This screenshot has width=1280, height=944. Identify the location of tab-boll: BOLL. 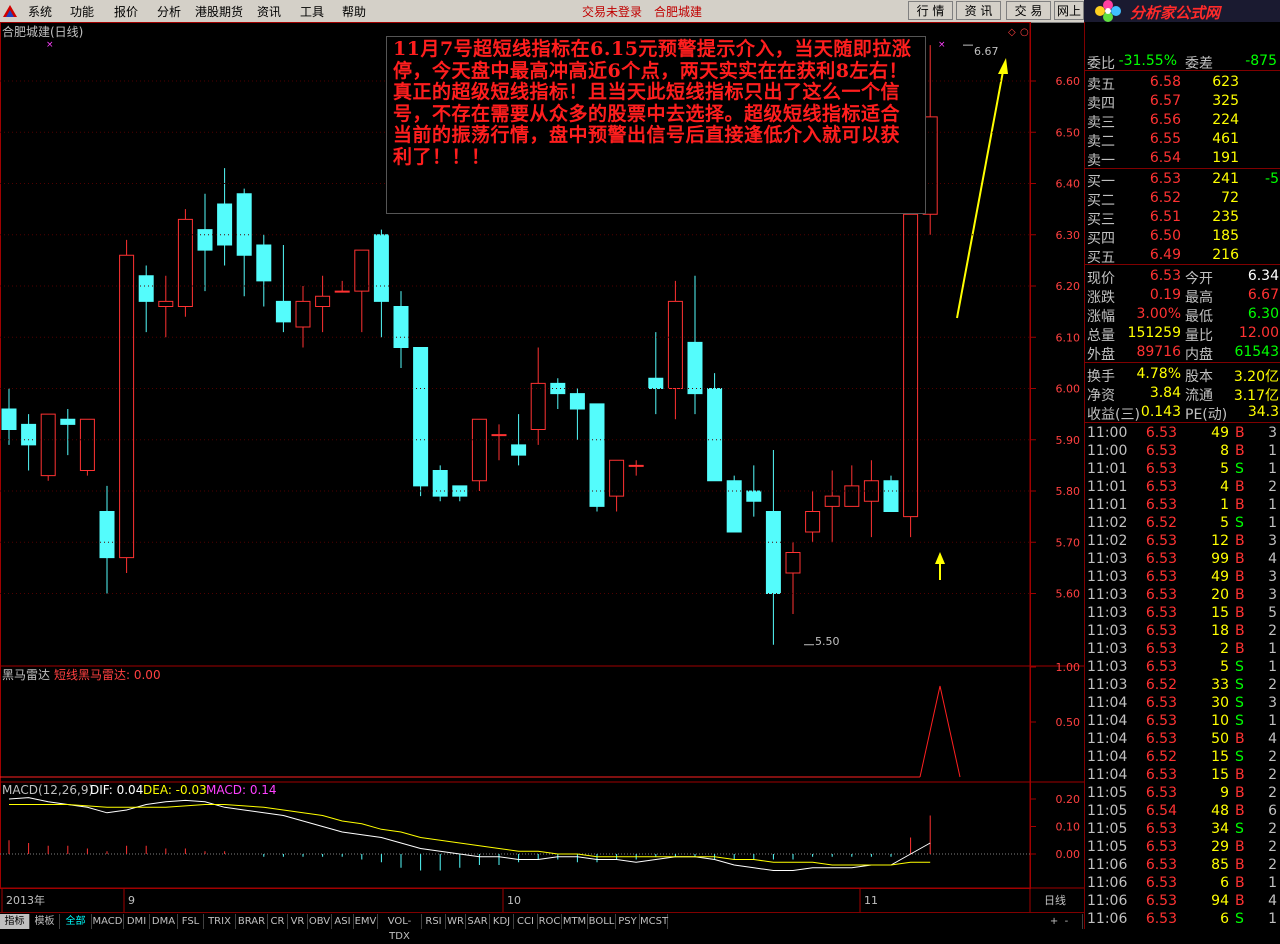
(602, 921).